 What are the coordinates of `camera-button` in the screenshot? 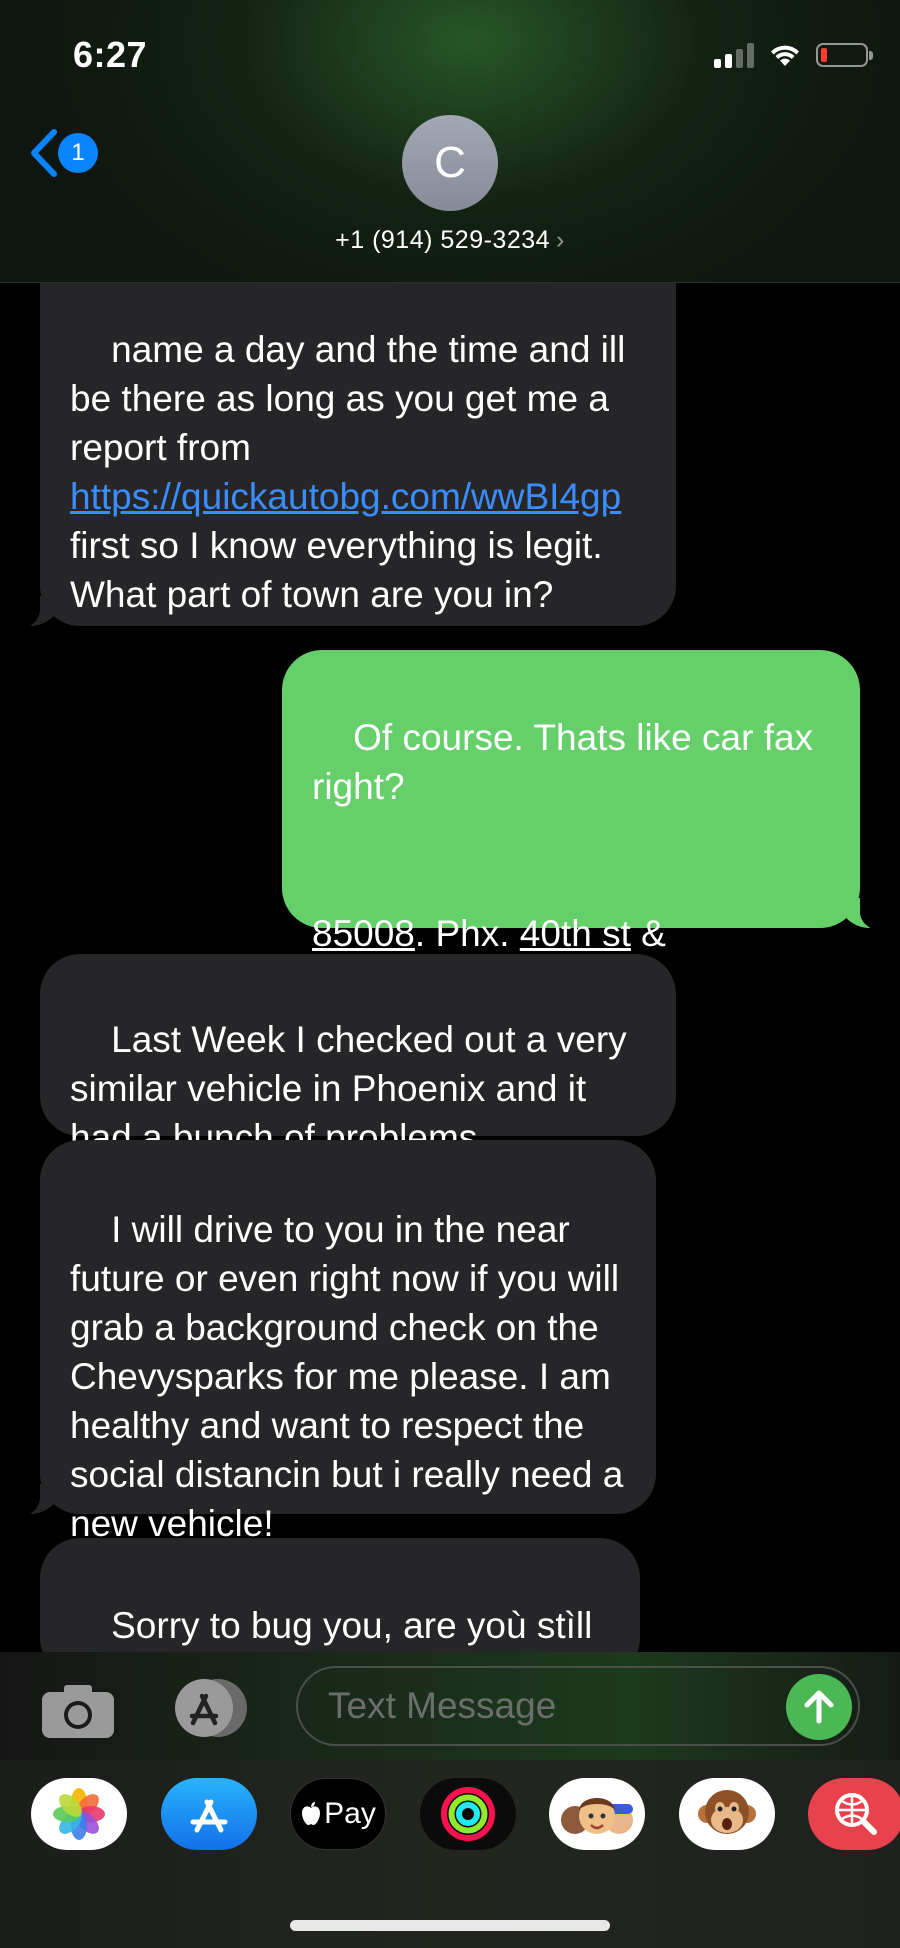 It's located at (78, 1711).